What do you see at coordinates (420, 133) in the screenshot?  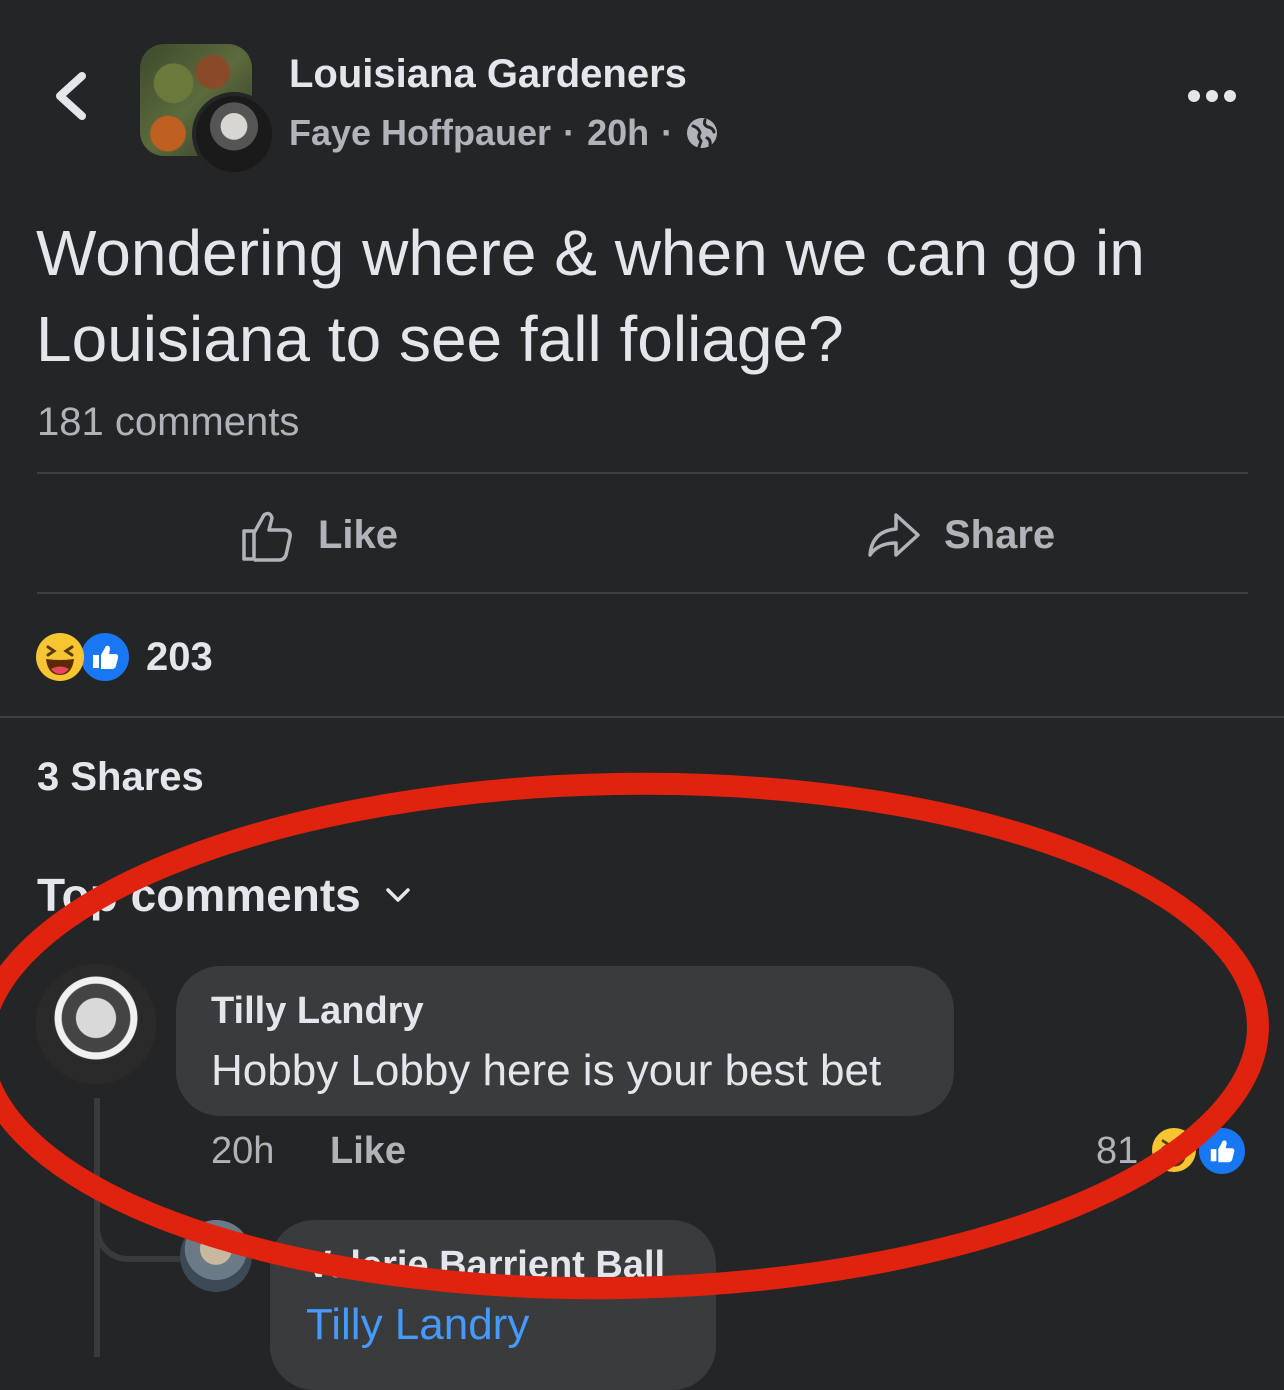 I see `author-name: Faye Hoffpauer` at bounding box center [420, 133].